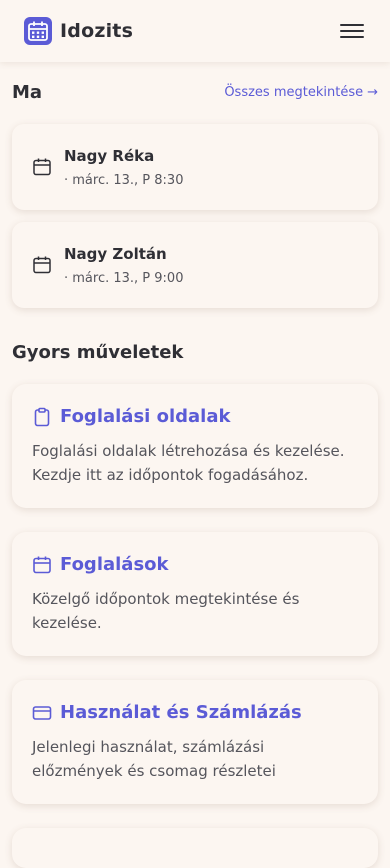  I want to click on card-header: Foglalási oldalak, so click(195, 416).